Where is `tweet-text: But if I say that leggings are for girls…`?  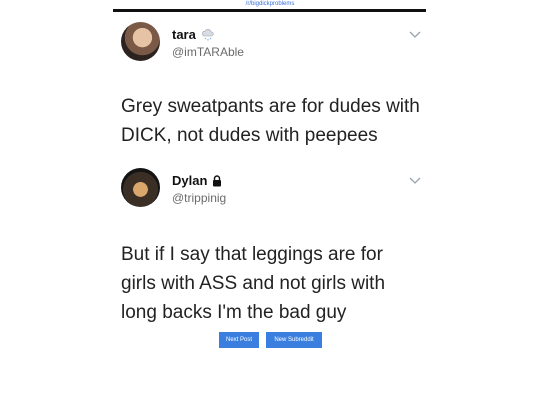
tweet-text: But if I say that leggings are for girls… is located at coordinates (253, 283).